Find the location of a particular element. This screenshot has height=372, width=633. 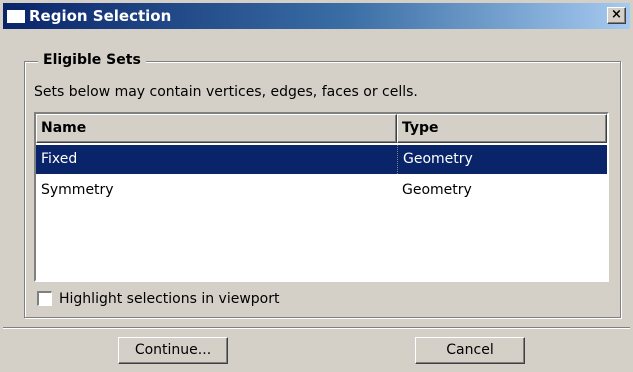

close-icon: × is located at coordinates (616, 14).